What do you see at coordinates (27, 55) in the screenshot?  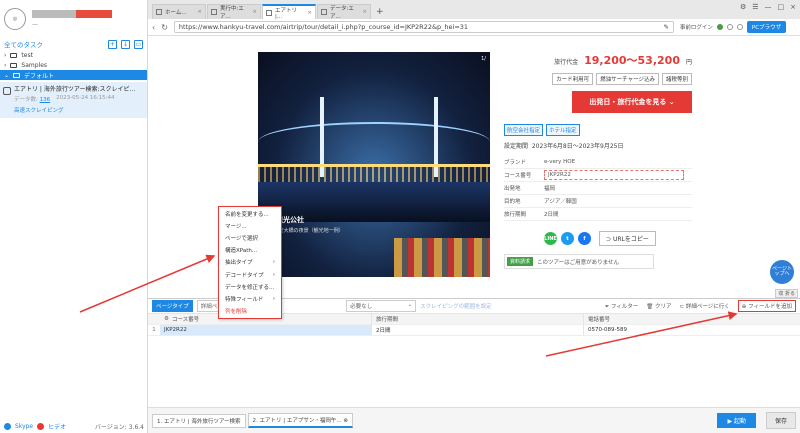 I see `tree-item-label: test` at bounding box center [27, 55].